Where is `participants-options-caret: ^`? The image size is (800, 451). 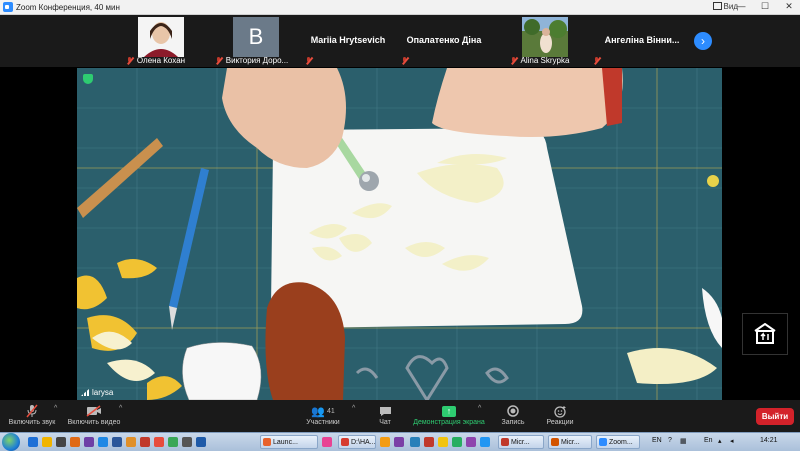 participants-options-caret: ^ is located at coordinates (353, 408).